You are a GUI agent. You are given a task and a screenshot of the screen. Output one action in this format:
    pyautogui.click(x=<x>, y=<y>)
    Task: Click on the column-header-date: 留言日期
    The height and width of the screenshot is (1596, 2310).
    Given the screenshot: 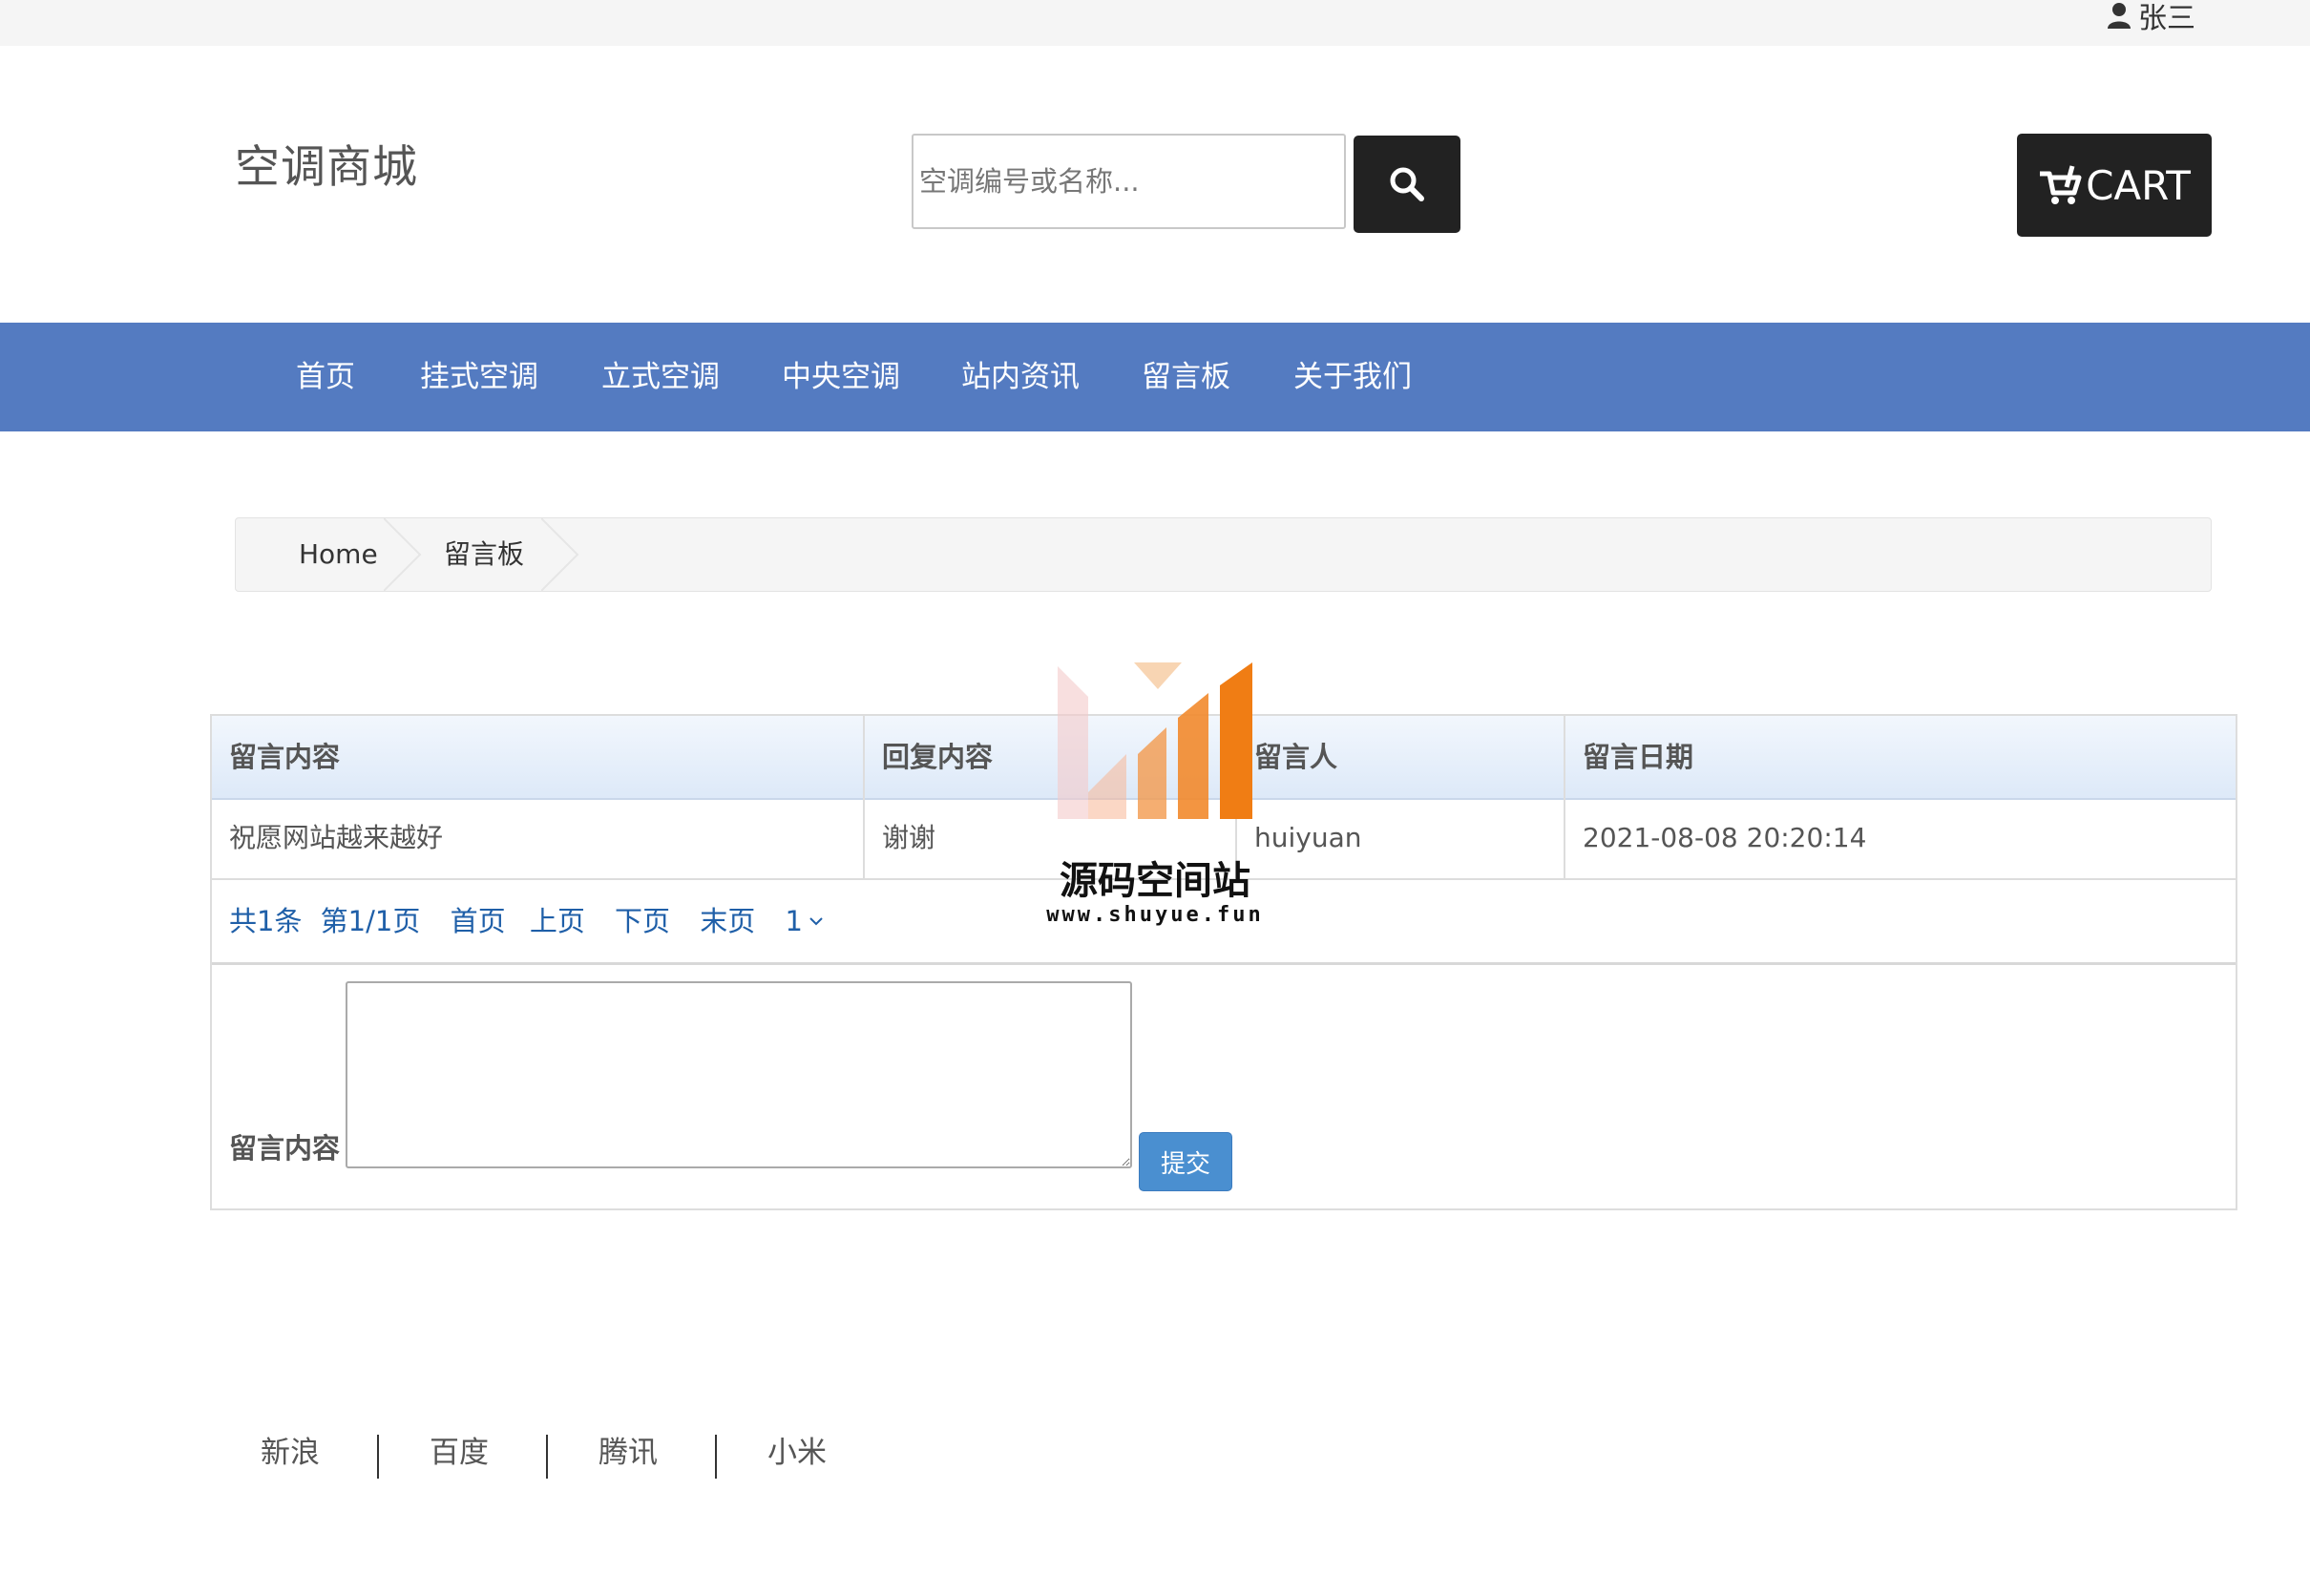 What is the action you would take?
    pyautogui.click(x=1639, y=757)
    